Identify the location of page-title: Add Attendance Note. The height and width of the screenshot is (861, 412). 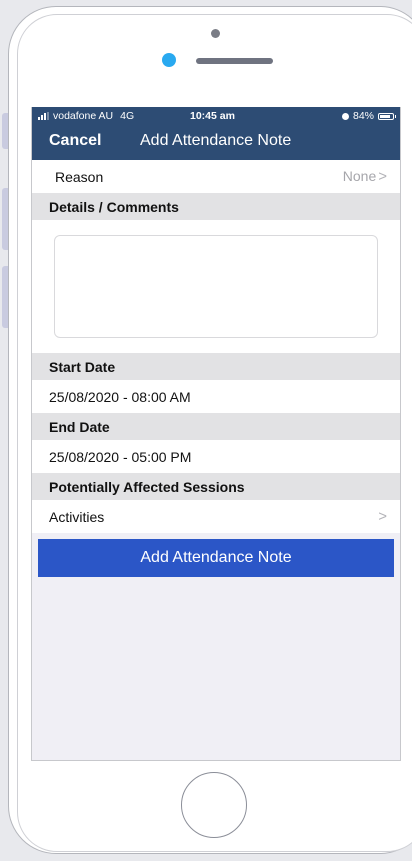
(216, 140).